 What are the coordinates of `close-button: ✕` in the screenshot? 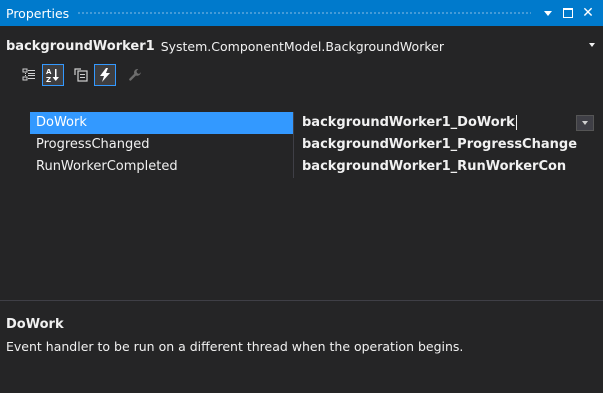 It's located at (588, 13).